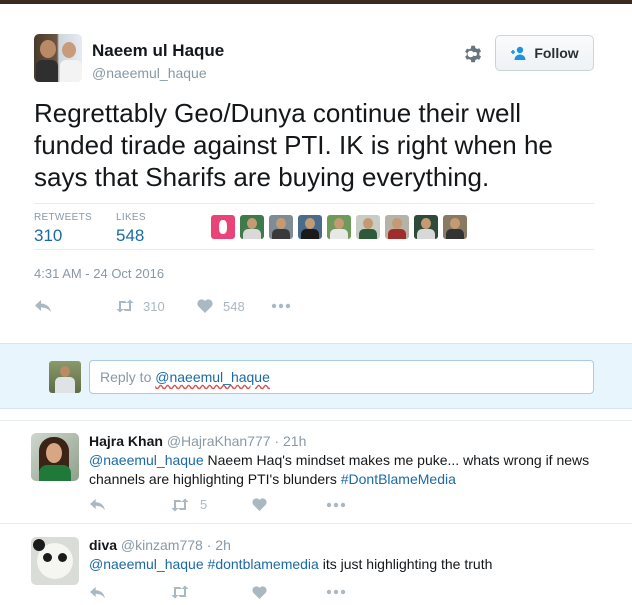 The height and width of the screenshot is (605, 632). I want to click on retweet-action: 310, so click(156, 306).